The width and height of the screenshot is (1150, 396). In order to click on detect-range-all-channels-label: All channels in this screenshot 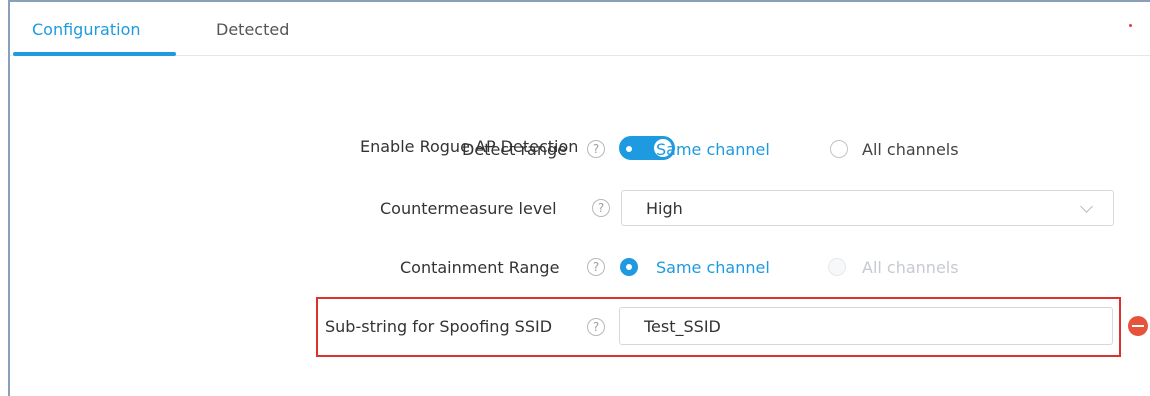, I will do `click(910, 149)`.